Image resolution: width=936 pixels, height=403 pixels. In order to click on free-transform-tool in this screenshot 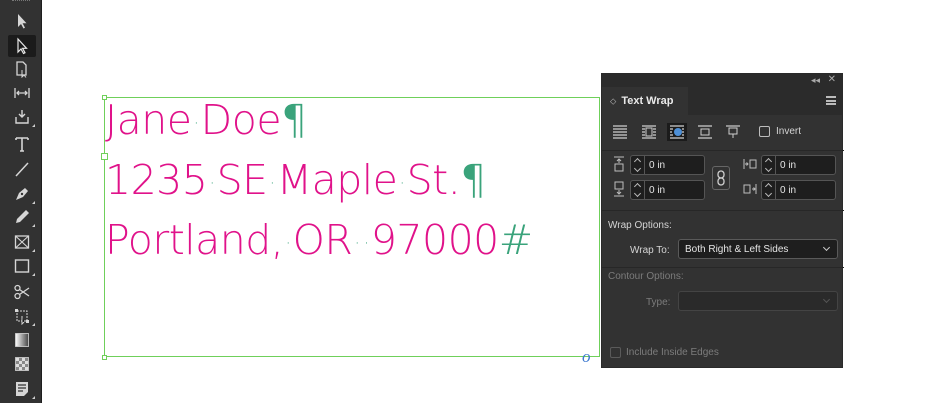, I will do `click(22, 316)`.